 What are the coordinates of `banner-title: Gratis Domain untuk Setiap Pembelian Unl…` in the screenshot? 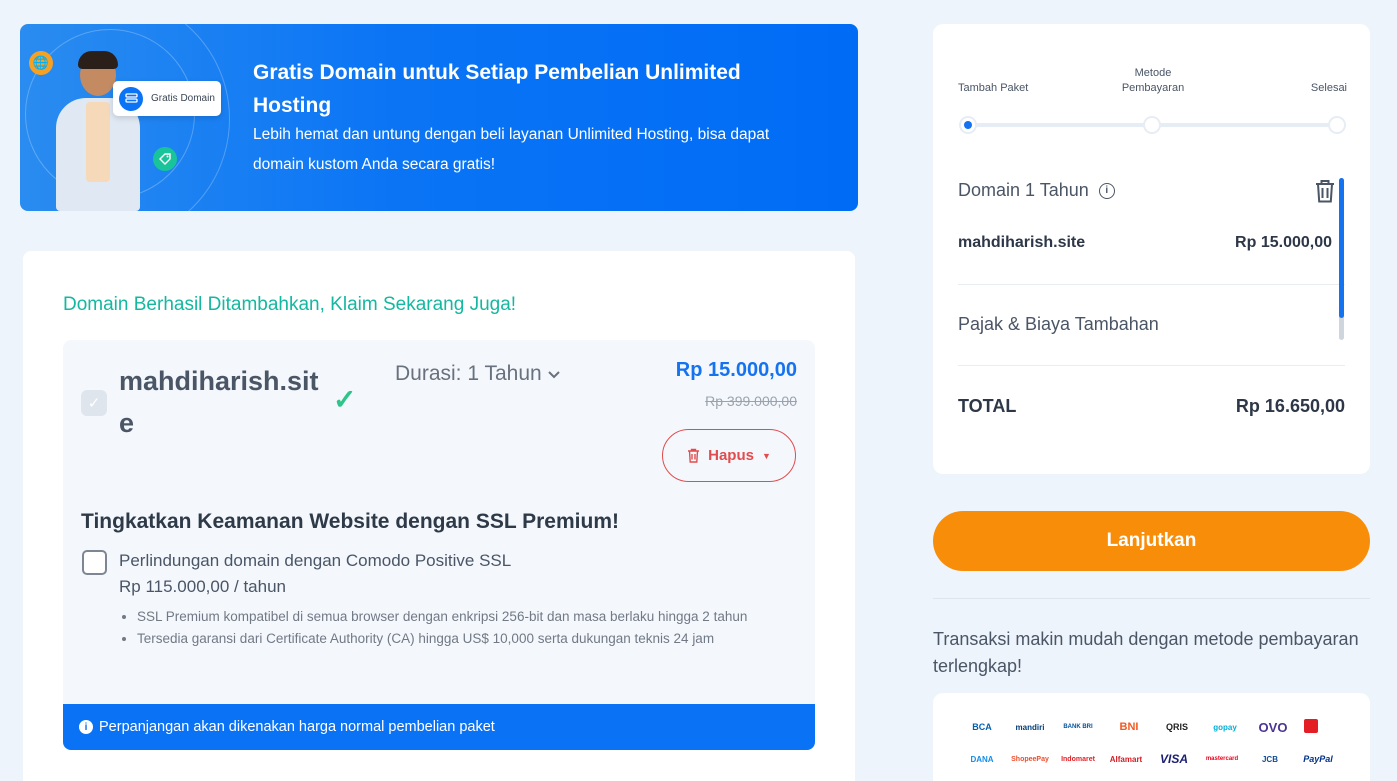 It's located at (497, 89).